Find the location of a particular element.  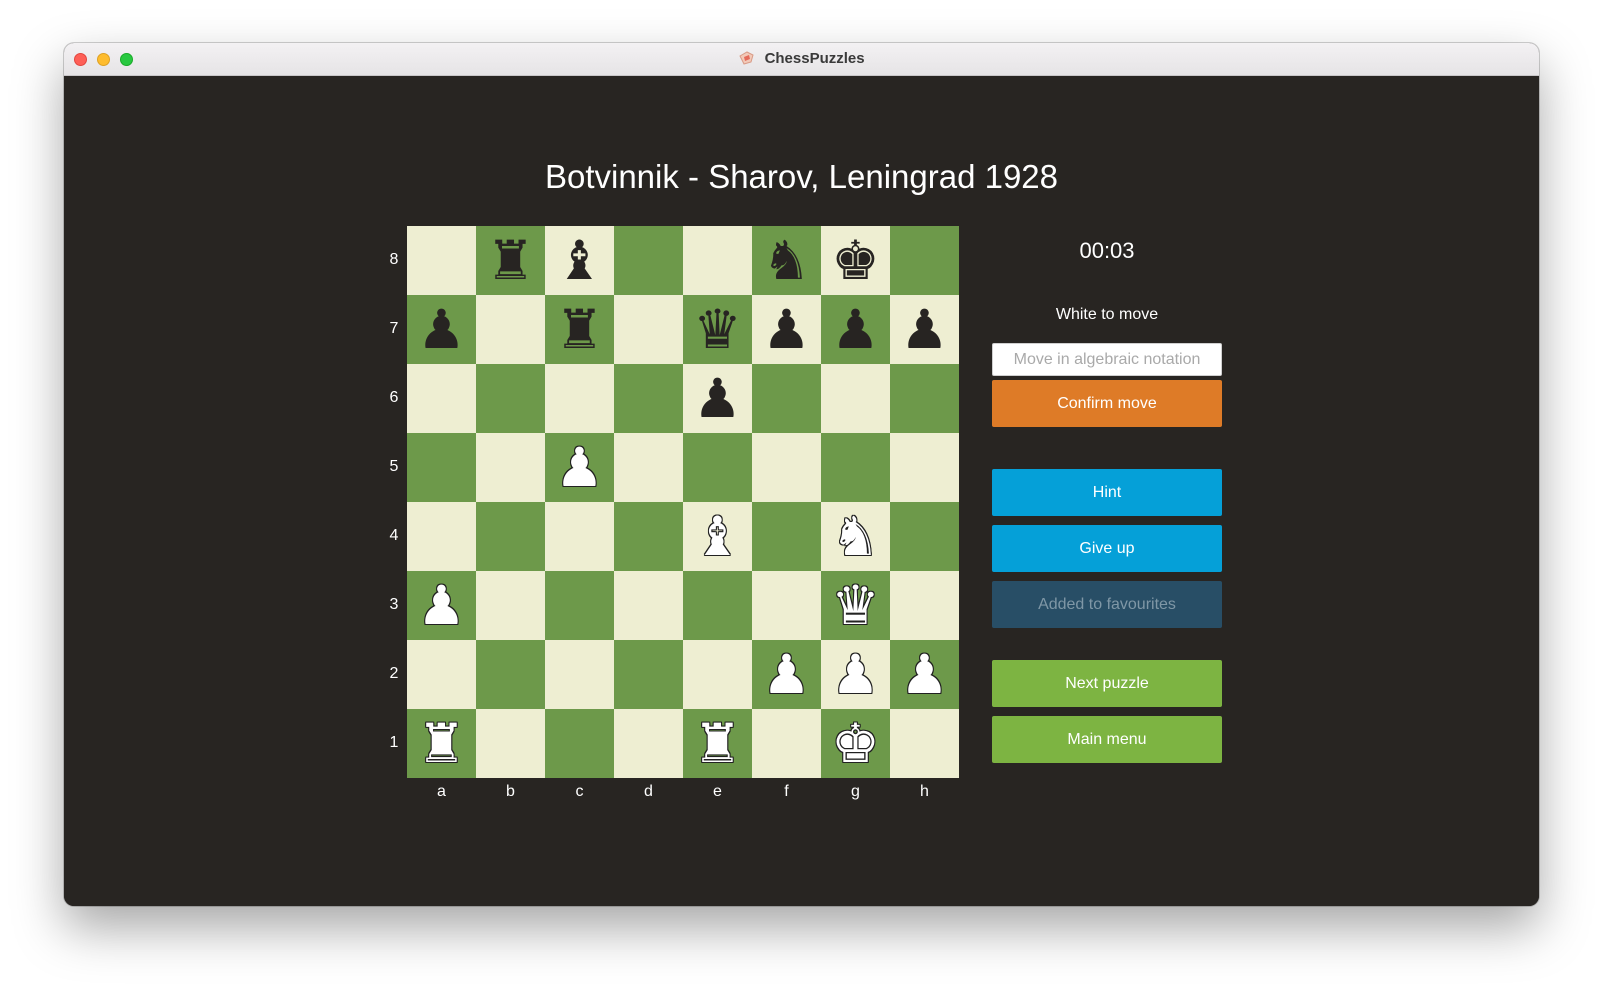

square-h2: ♟ is located at coordinates (924, 674).